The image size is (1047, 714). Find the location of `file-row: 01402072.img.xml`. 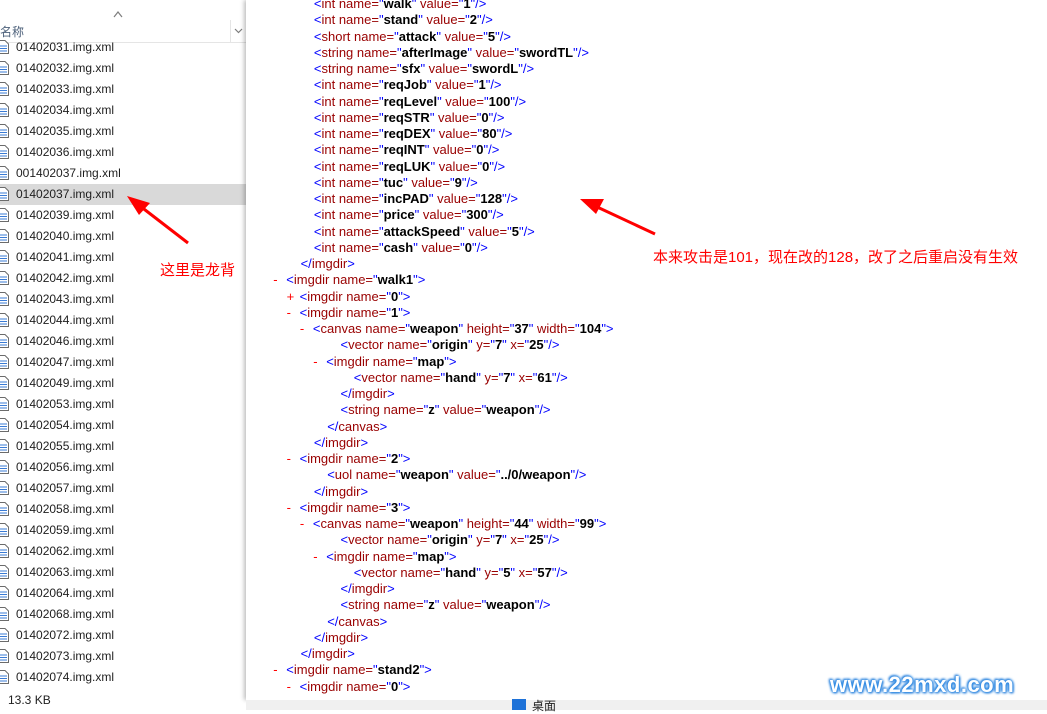

file-row: 01402072.img.xml is located at coordinates (123, 635).